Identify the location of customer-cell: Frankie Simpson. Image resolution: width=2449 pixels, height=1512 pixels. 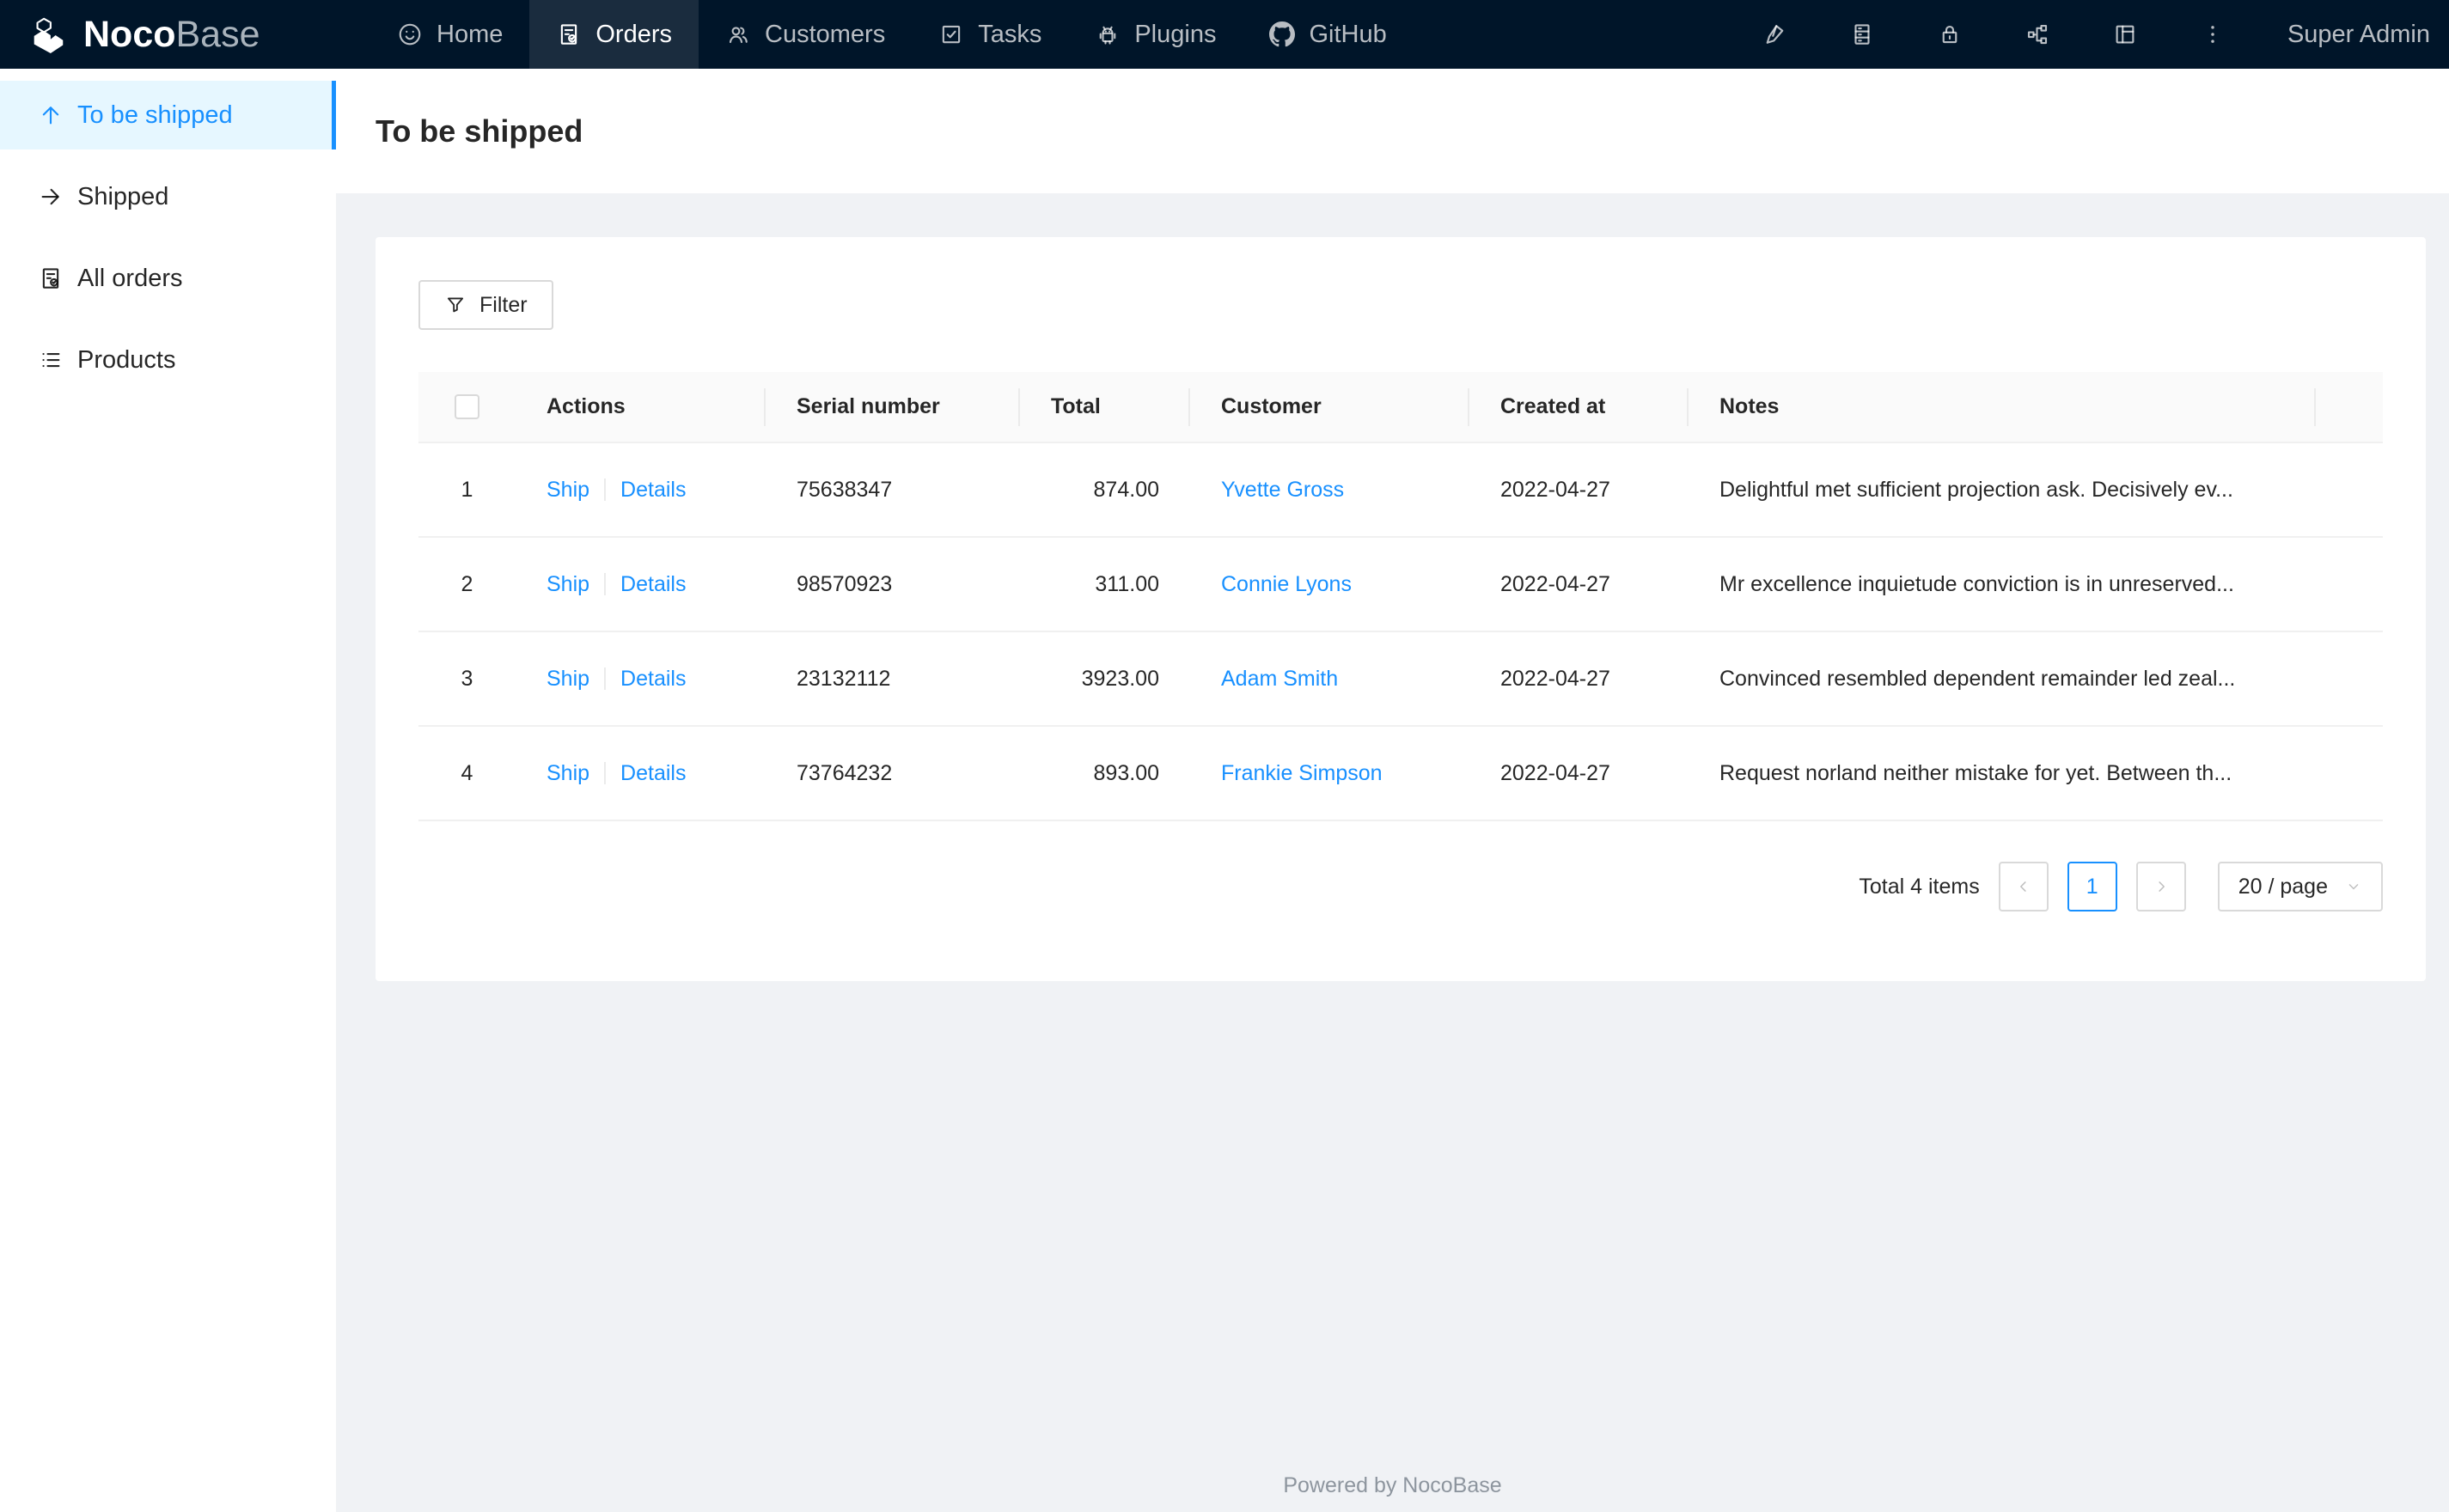
(1329, 773).